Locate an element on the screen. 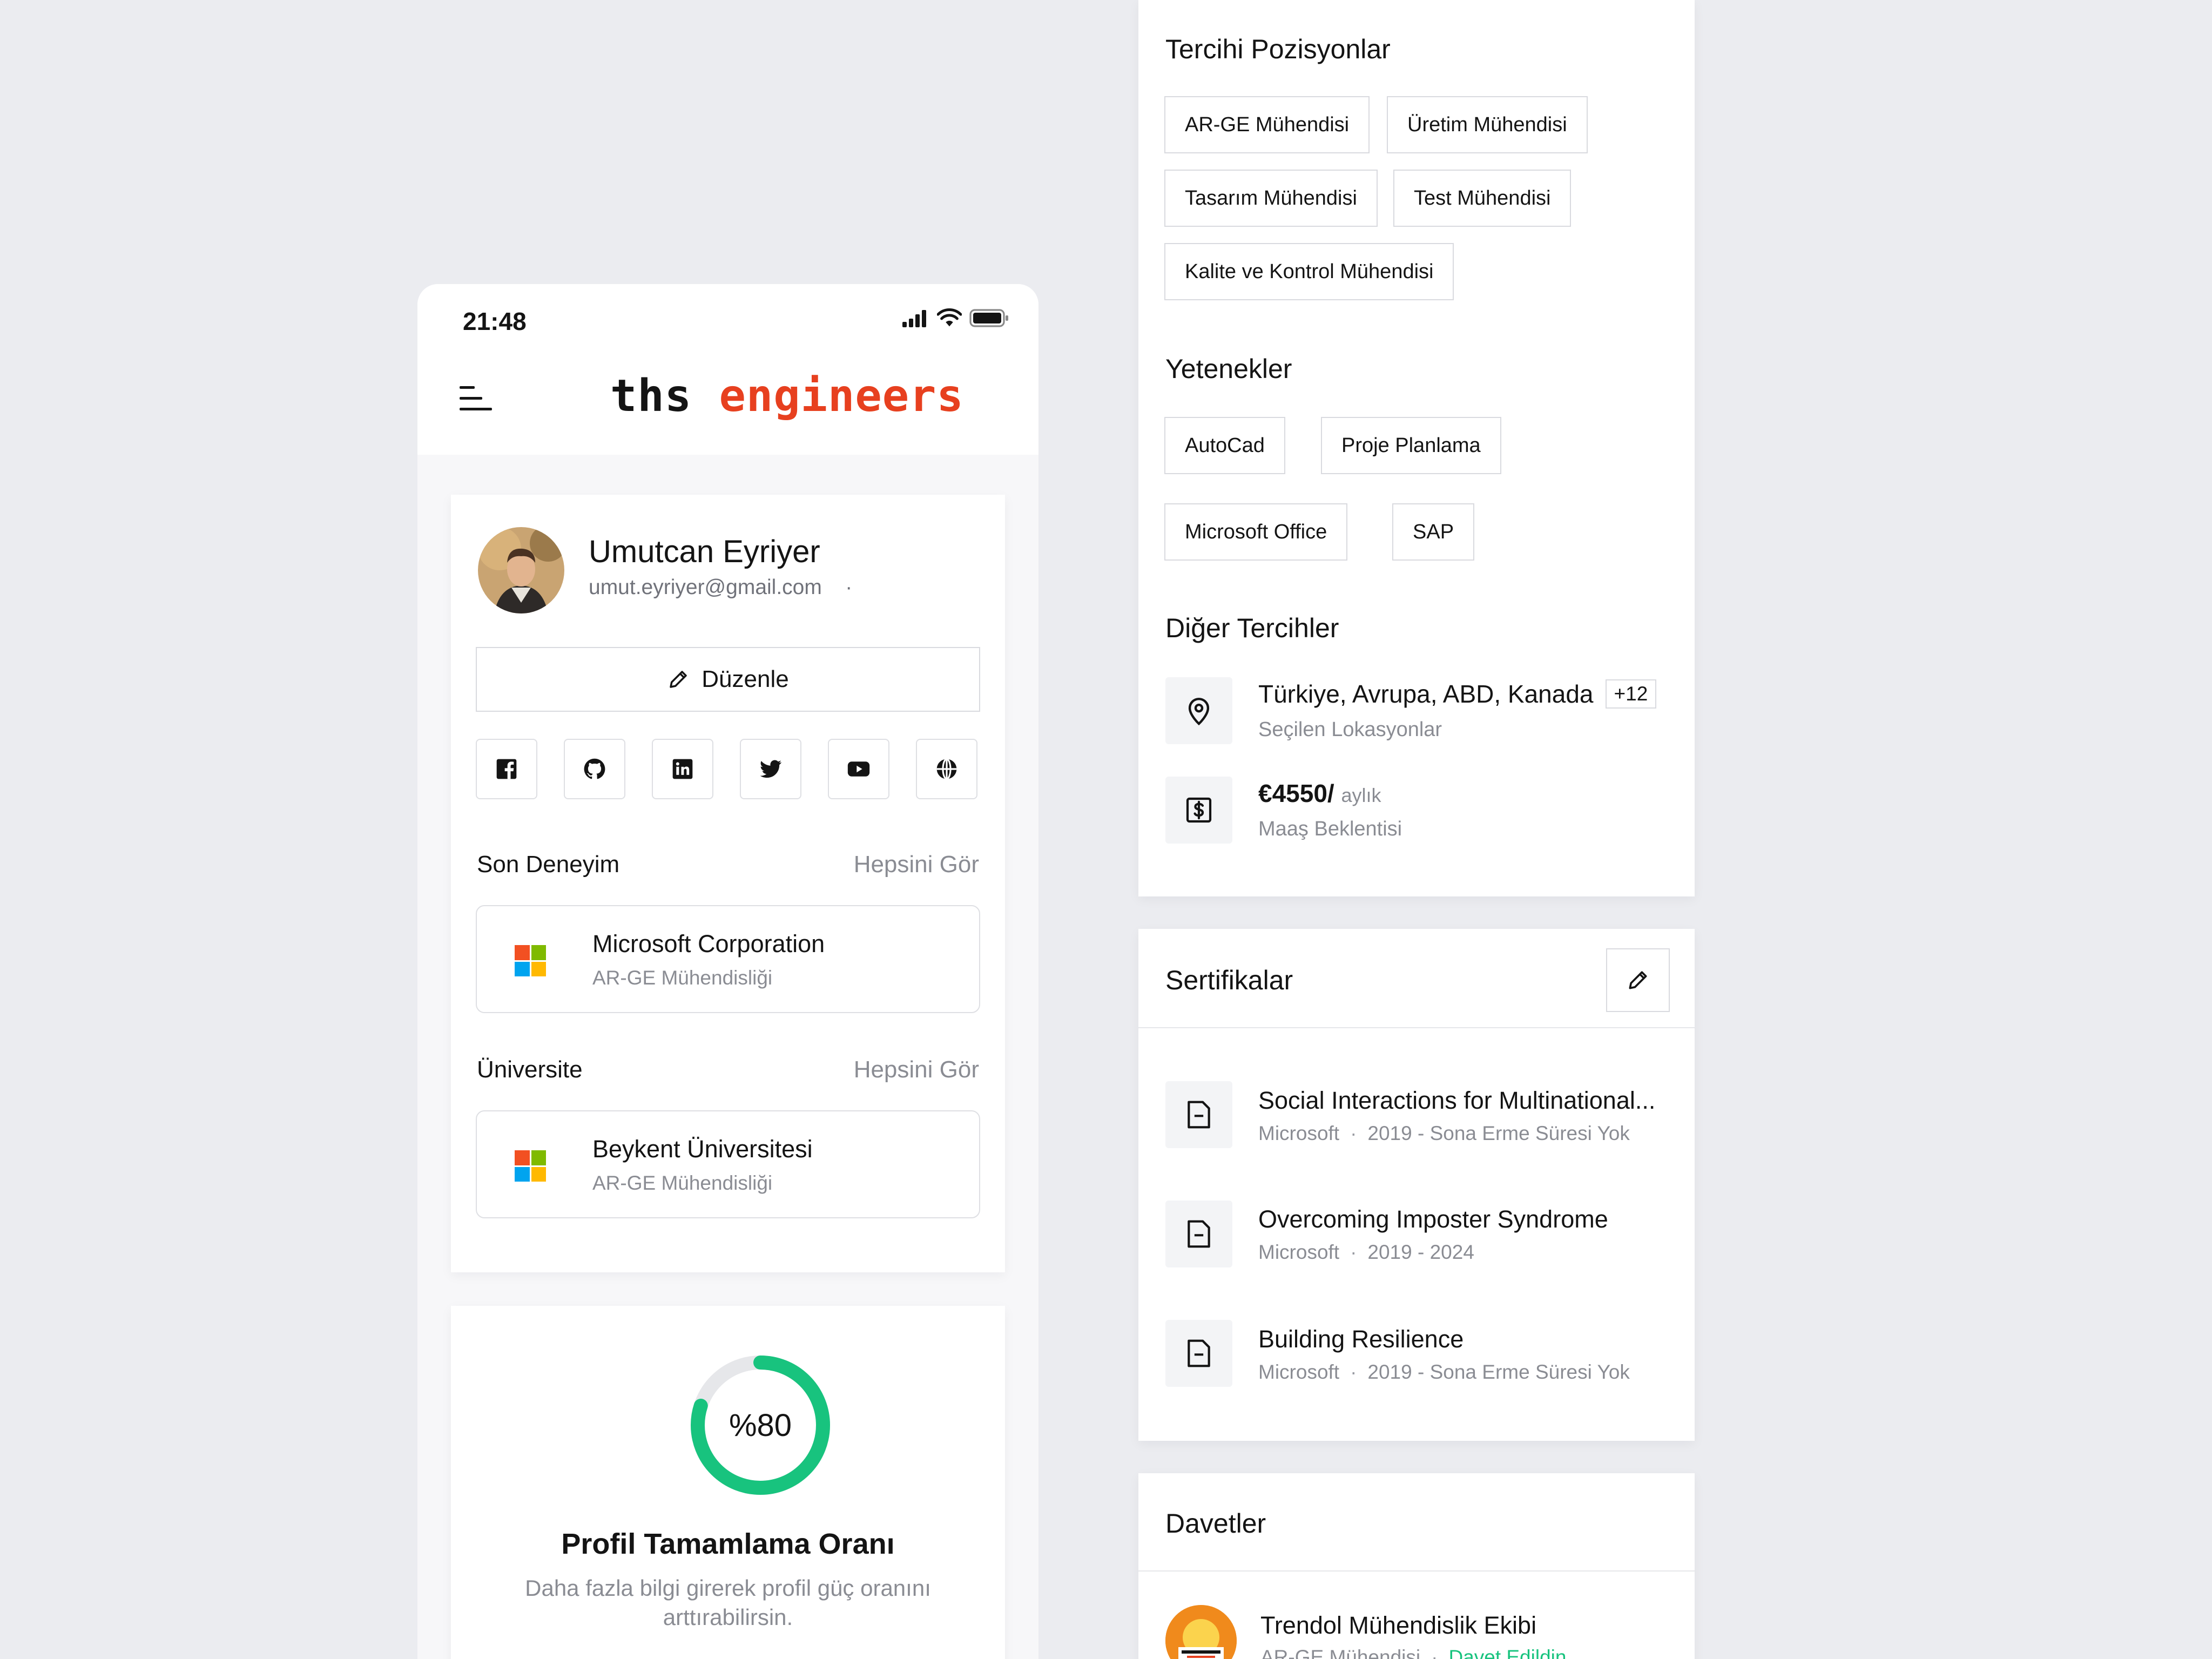 The height and width of the screenshot is (1659, 2212). microsoft-logo-icon is located at coordinates (530, 960).